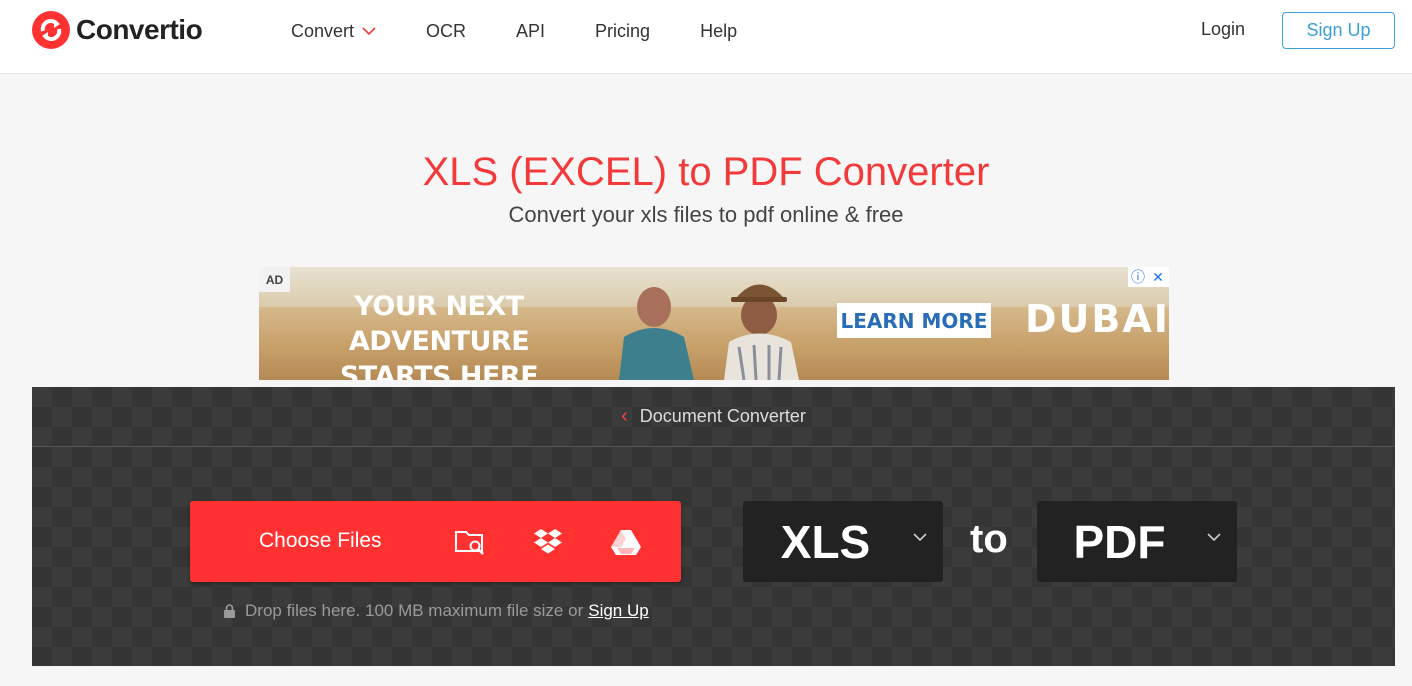 The height and width of the screenshot is (686, 1412). I want to click on ad-close-icon: ✕, so click(1158, 277).